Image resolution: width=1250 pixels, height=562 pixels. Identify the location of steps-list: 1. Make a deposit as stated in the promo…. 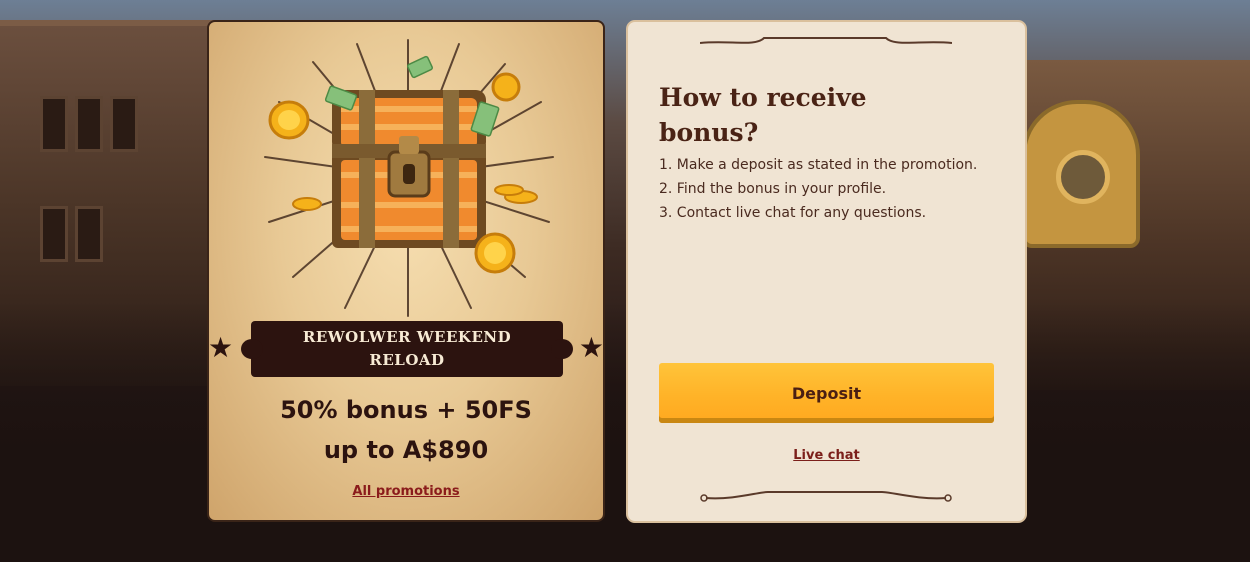
(818, 189).